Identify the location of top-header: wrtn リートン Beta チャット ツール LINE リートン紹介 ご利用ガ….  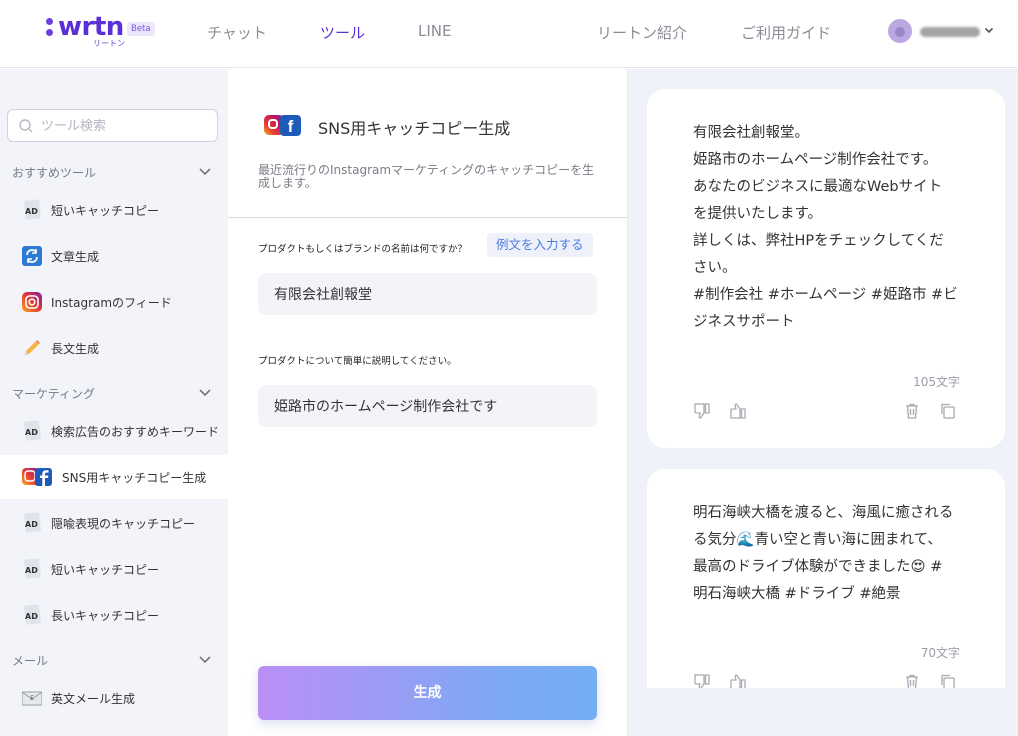
(509, 34).